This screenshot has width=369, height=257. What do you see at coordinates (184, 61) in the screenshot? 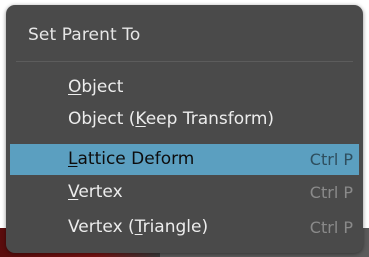
I see `menu-divider` at bounding box center [184, 61].